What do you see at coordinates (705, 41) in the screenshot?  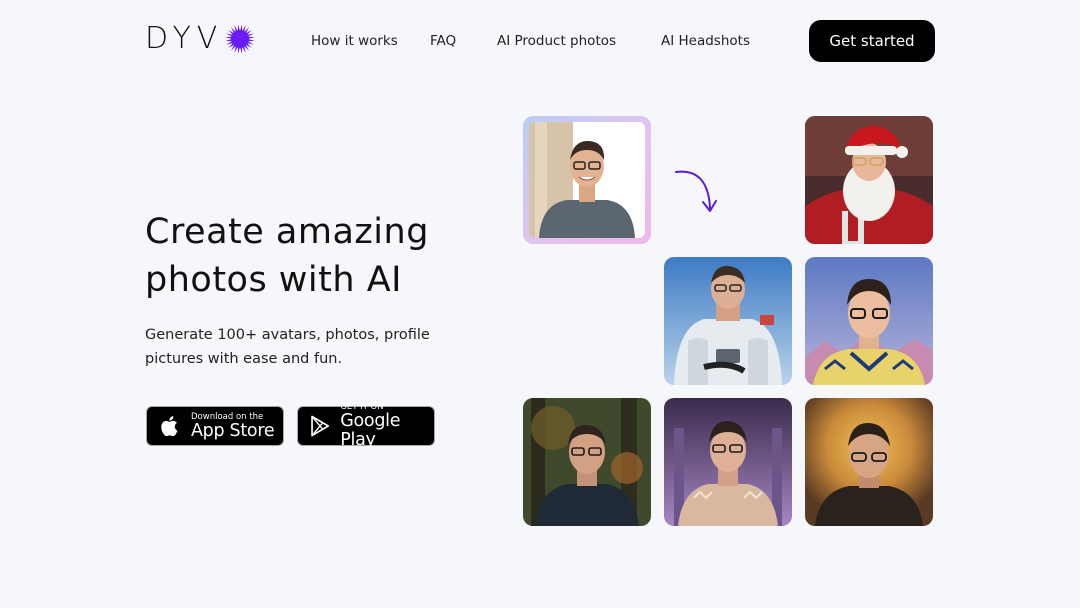 I see `nav-ai-headshots: AI Headshots` at bounding box center [705, 41].